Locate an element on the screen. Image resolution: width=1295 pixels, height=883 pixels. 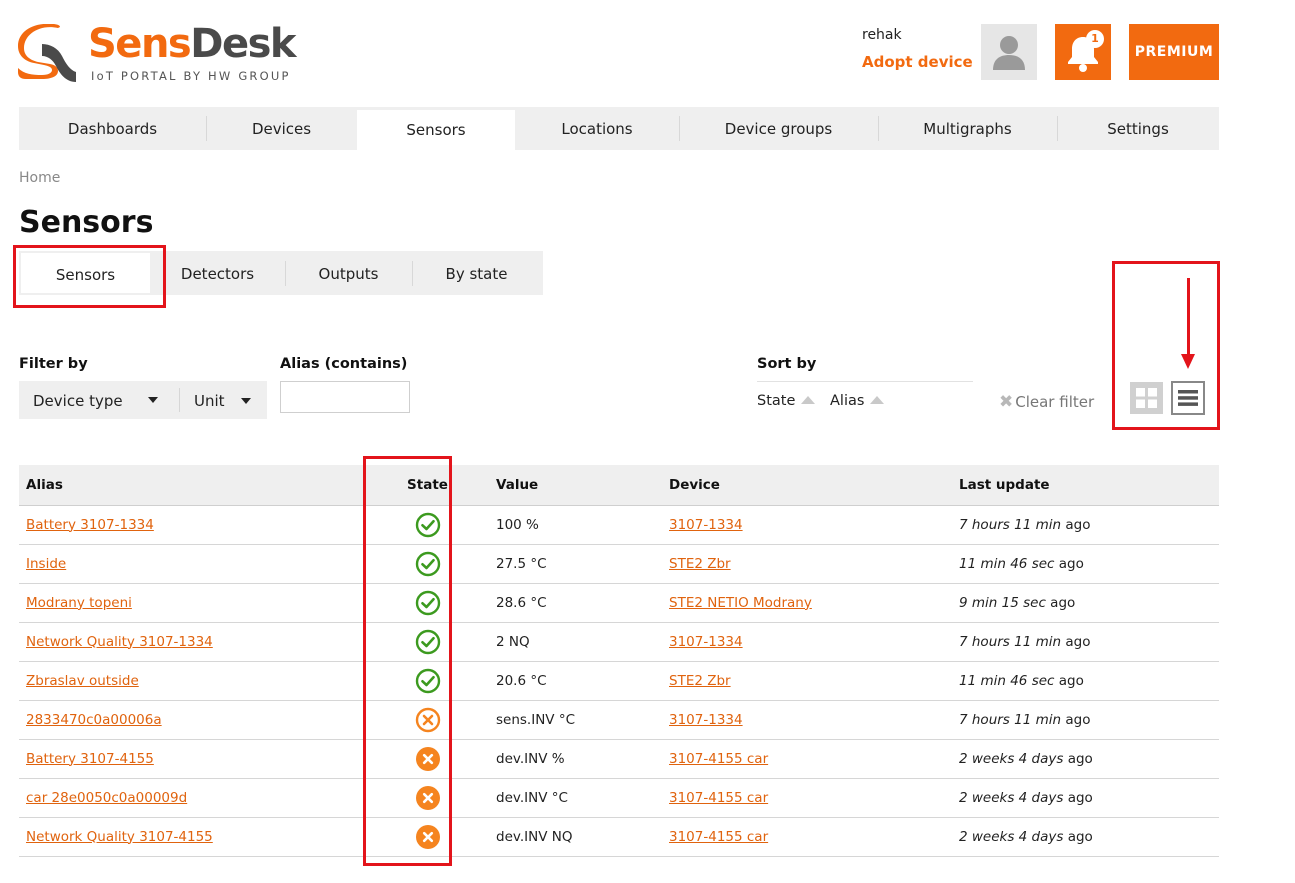
sort-by-alias: Alias is located at coordinates (857, 401).